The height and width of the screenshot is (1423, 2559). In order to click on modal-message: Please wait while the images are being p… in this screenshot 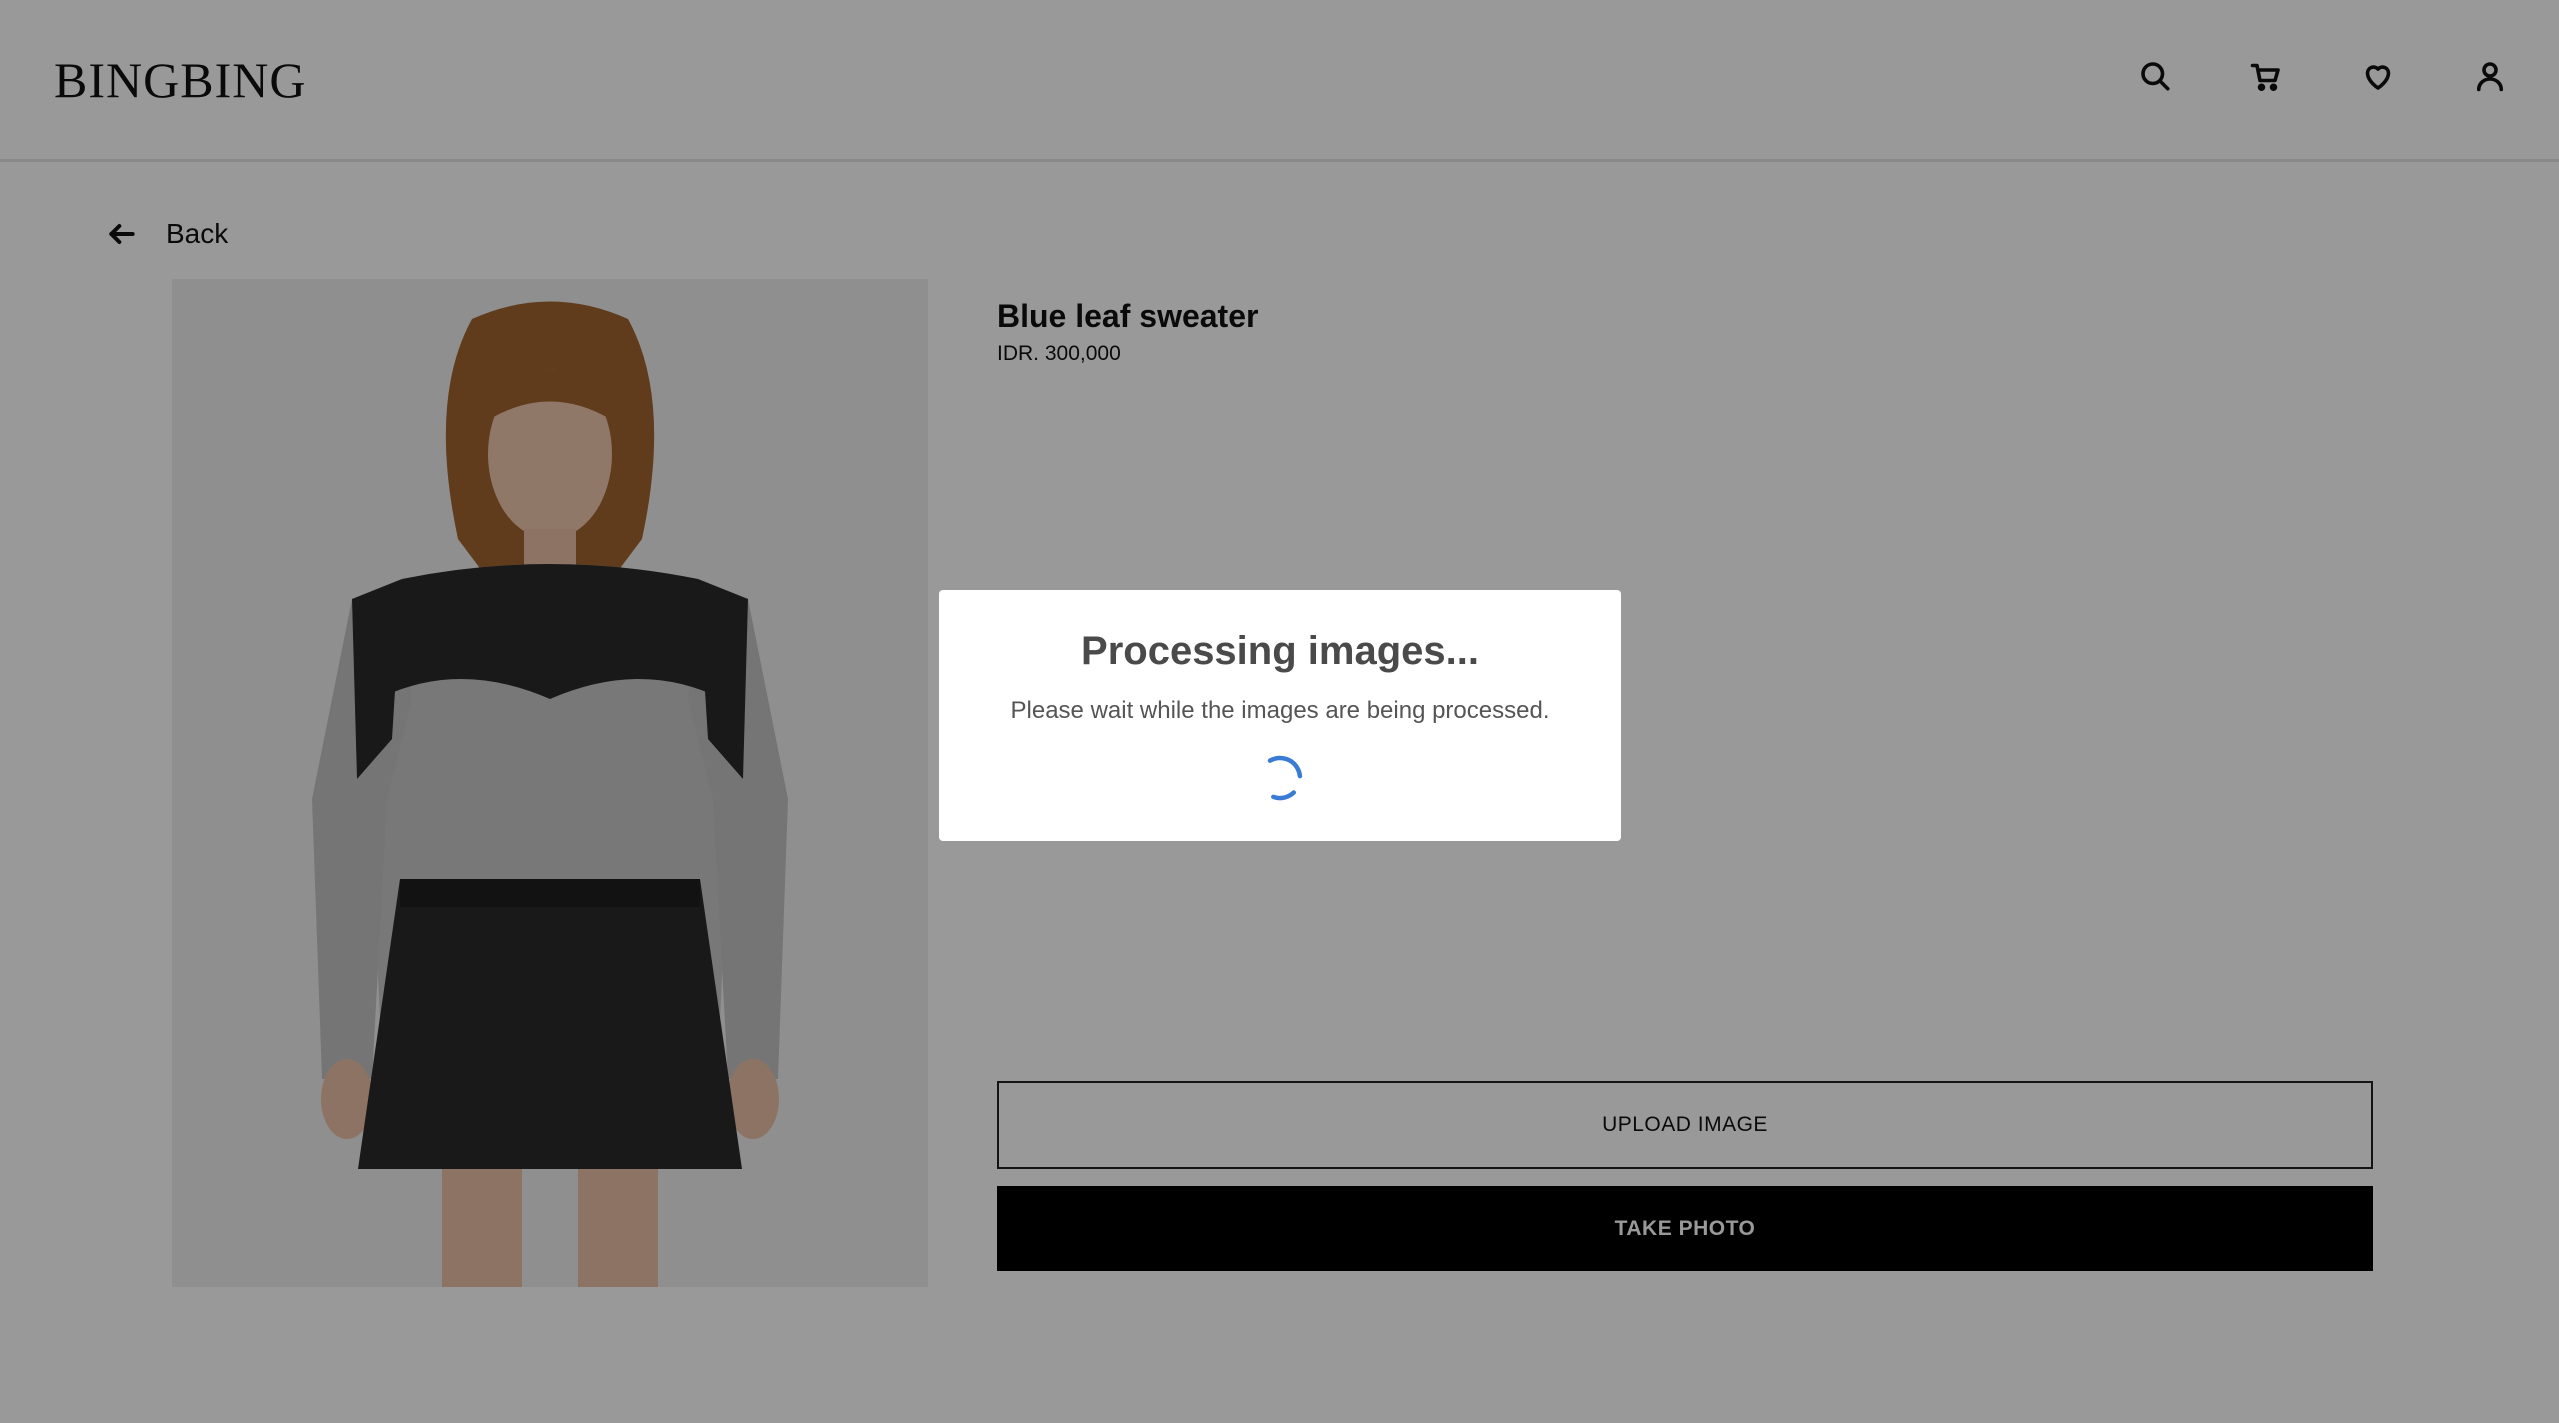, I will do `click(1280, 710)`.